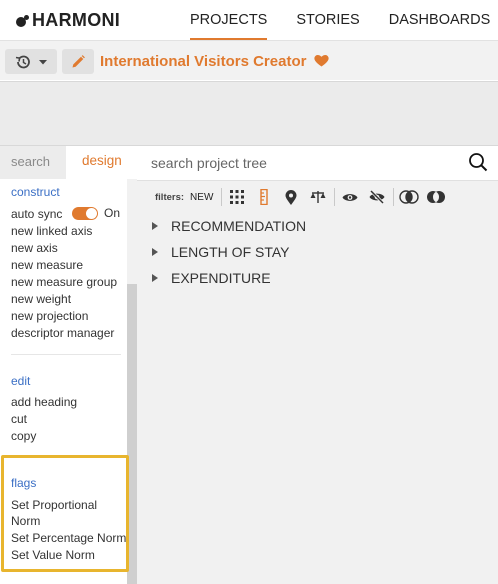 The height and width of the screenshot is (584, 498). I want to click on sidebar-tabs: search design, so click(68, 162).